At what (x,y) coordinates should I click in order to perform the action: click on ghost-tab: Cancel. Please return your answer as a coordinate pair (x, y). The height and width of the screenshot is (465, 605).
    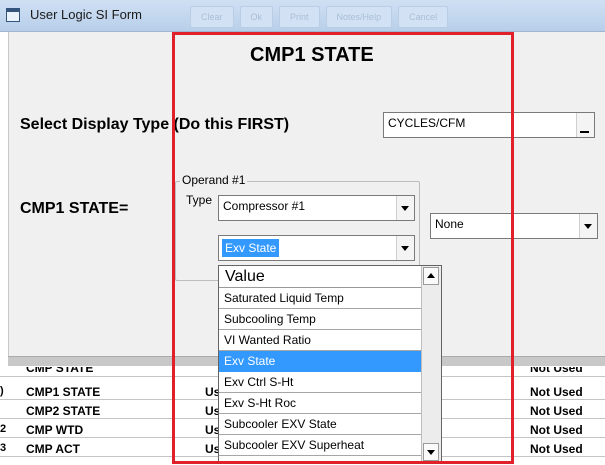
    Looking at the image, I should click on (423, 17).